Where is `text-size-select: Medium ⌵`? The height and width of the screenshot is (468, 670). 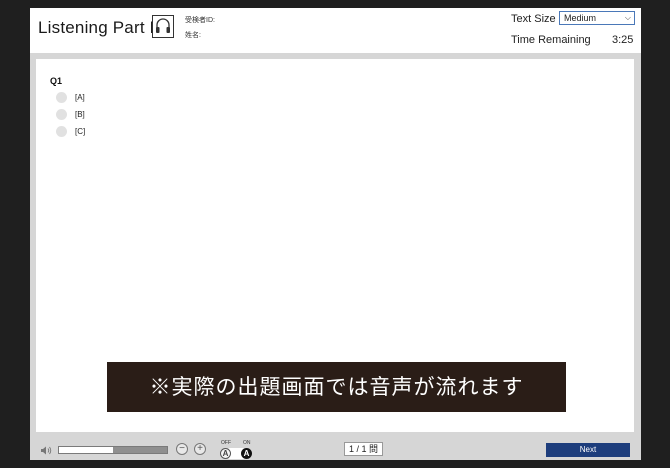
text-size-select: Medium ⌵ is located at coordinates (597, 18).